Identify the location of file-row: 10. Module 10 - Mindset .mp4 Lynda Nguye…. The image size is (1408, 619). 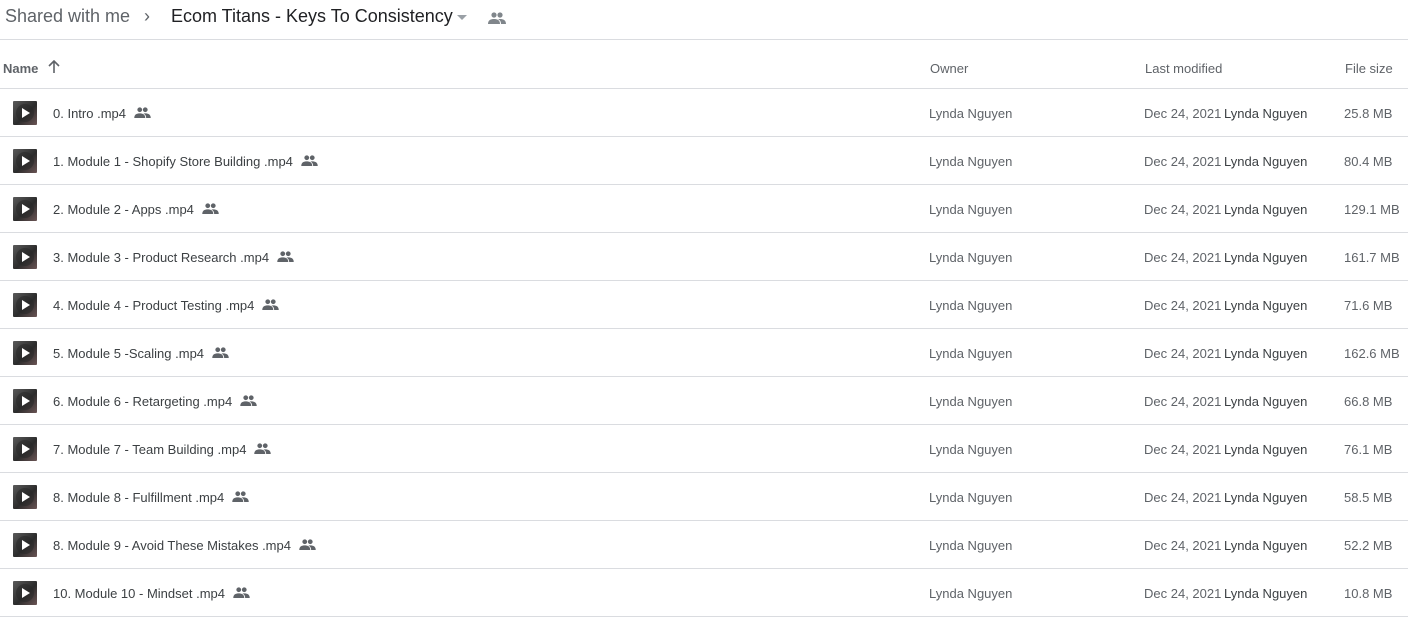
(704, 593).